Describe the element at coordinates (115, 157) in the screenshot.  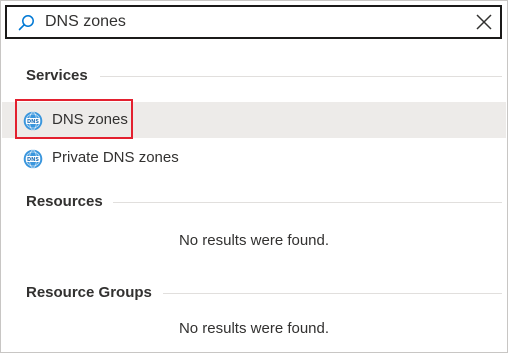
I see `service-item-label: Private DNS zones` at that location.